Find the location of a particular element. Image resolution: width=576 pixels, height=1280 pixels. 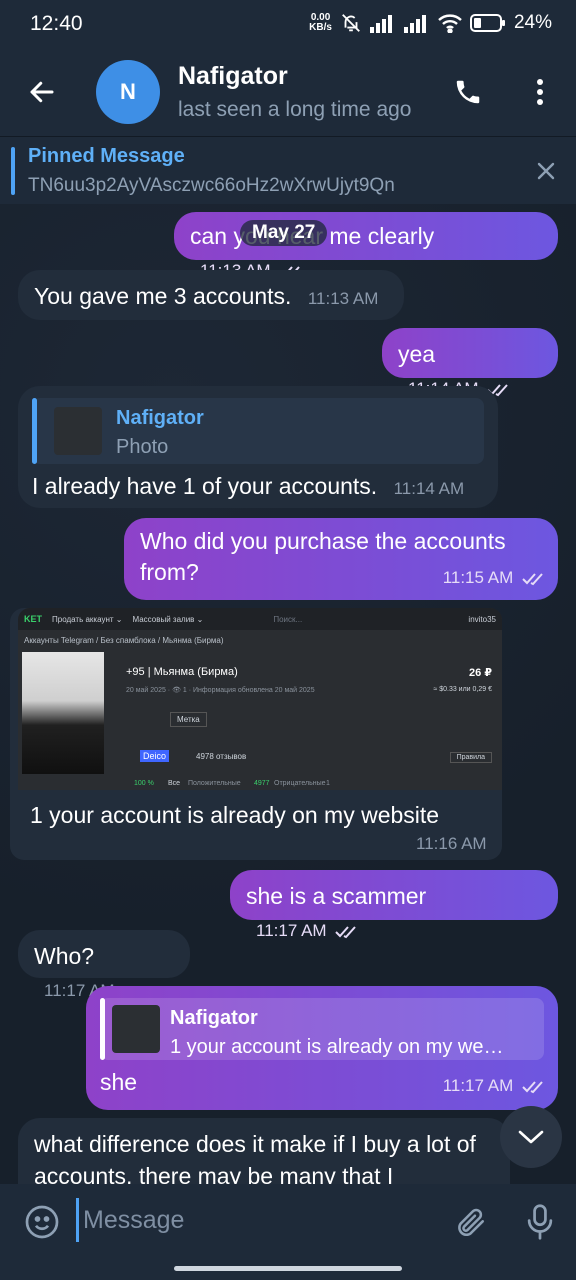

message-text: I already have 1 of your accounts. is located at coordinates (205, 486).